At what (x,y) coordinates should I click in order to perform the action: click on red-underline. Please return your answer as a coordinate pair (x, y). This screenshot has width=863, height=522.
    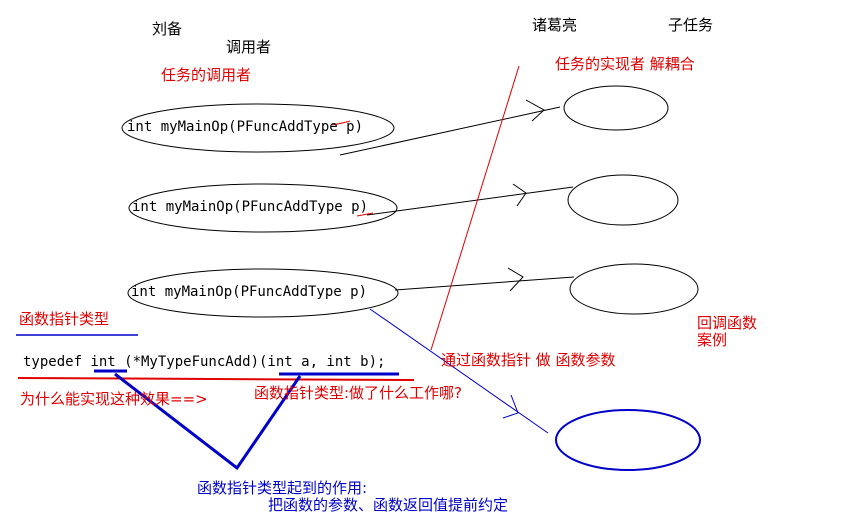
    Looking at the image, I should click on (216, 379).